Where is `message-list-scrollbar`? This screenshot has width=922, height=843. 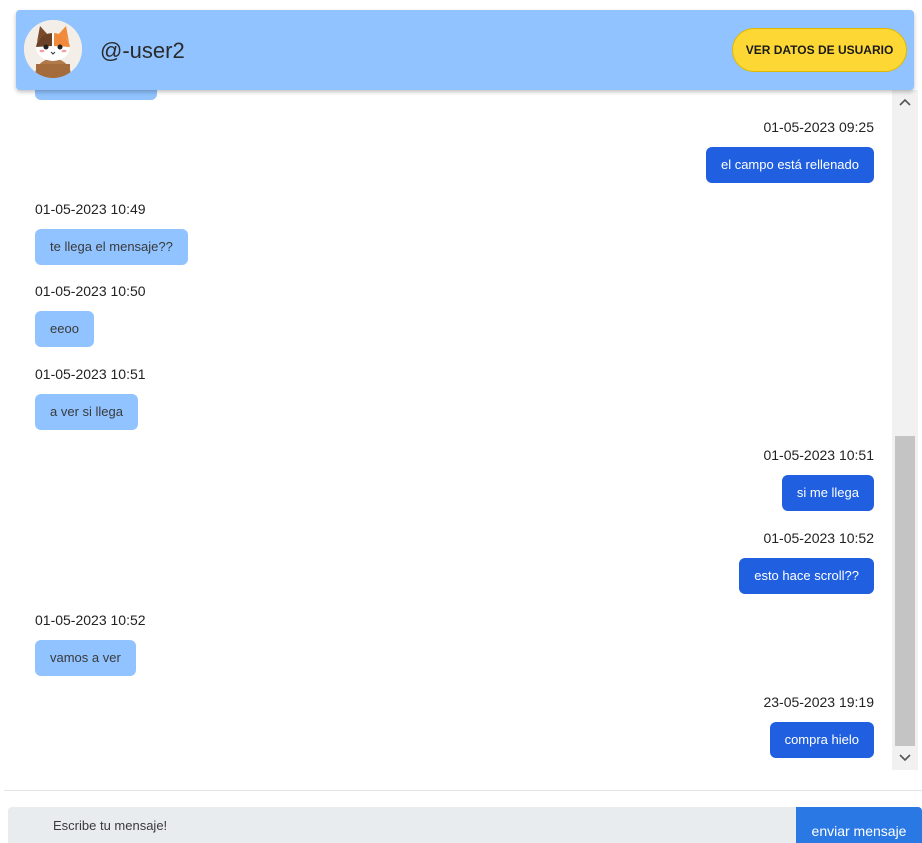 message-list-scrollbar is located at coordinates (905, 430).